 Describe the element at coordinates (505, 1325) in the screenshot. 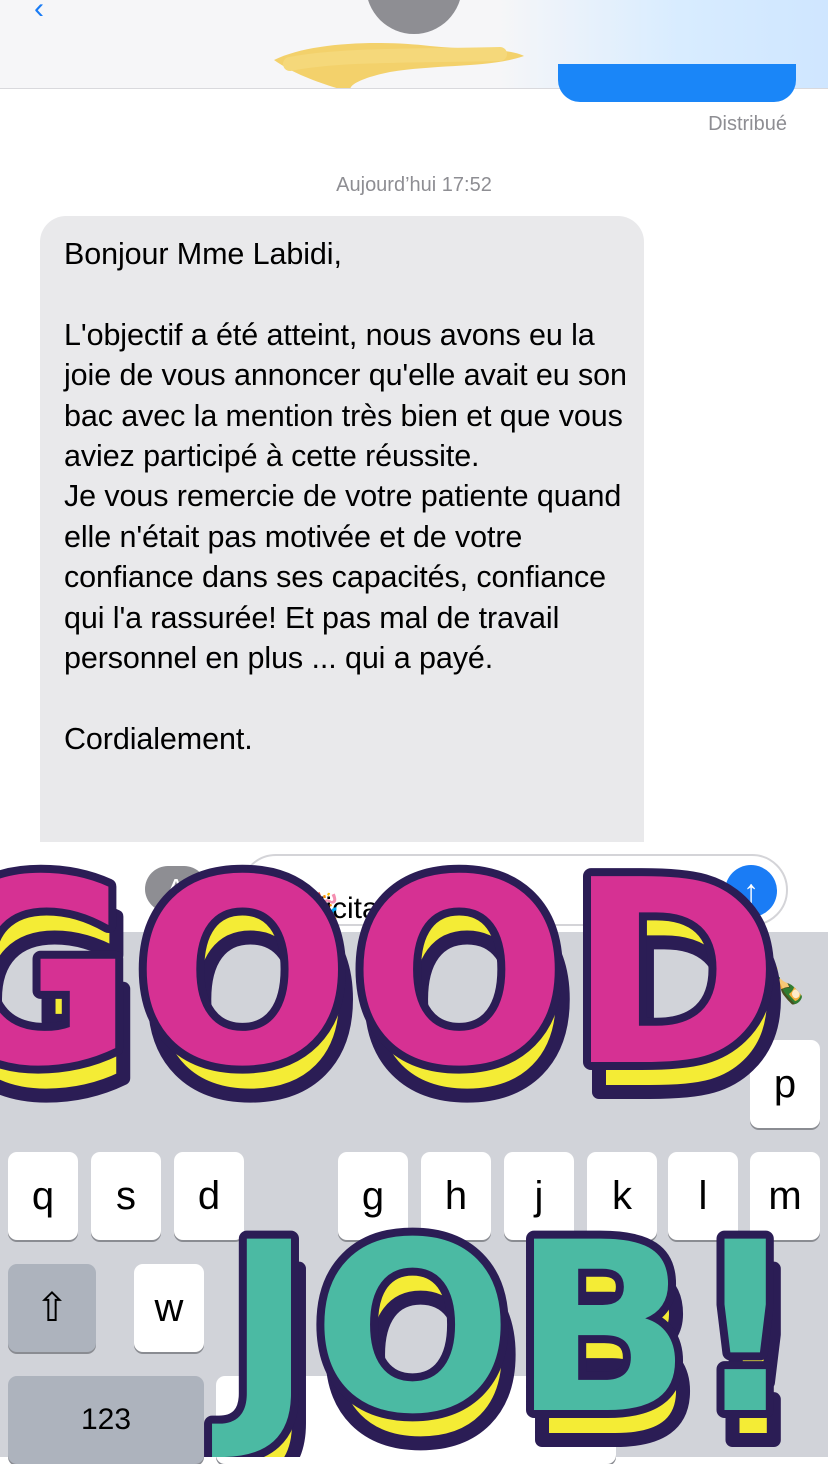

I see `sticker-job-text: JOB!` at that location.